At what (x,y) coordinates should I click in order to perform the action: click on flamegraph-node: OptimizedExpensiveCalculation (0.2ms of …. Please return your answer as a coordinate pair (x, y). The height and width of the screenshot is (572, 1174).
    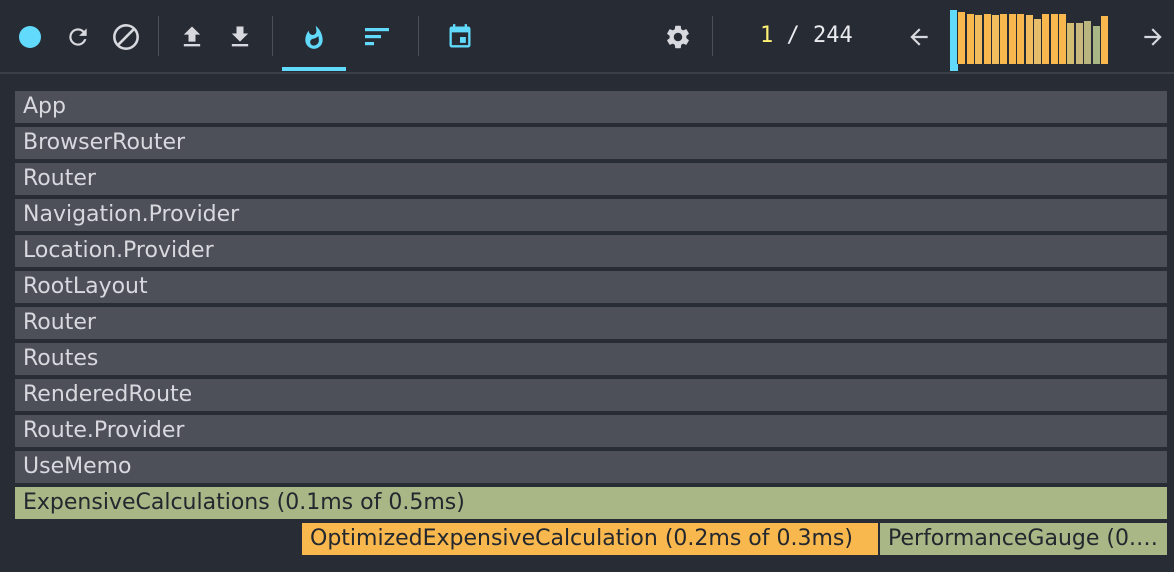
    Looking at the image, I should click on (590, 539).